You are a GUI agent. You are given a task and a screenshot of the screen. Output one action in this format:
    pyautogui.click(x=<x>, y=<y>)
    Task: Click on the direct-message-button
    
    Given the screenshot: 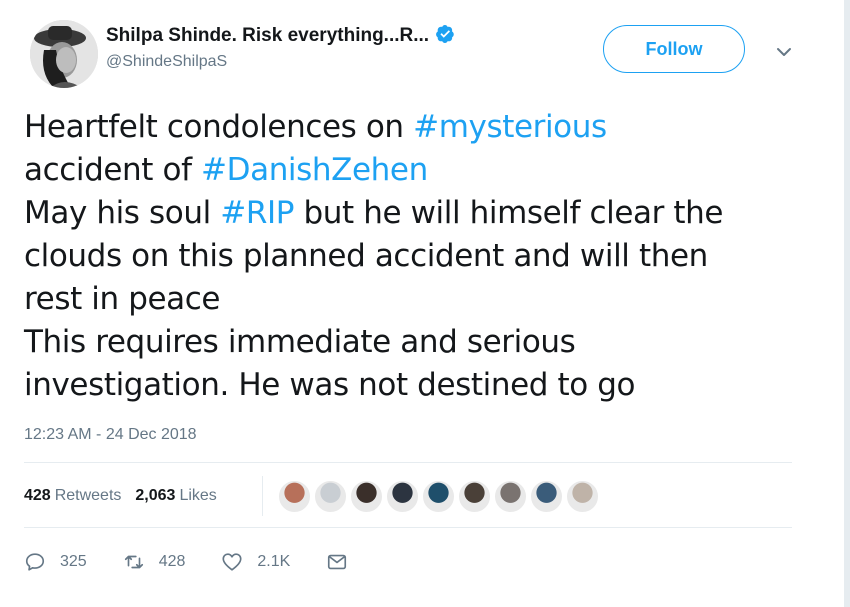 What is the action you would take?
    pyautogui.click(x=337, y=562)
    